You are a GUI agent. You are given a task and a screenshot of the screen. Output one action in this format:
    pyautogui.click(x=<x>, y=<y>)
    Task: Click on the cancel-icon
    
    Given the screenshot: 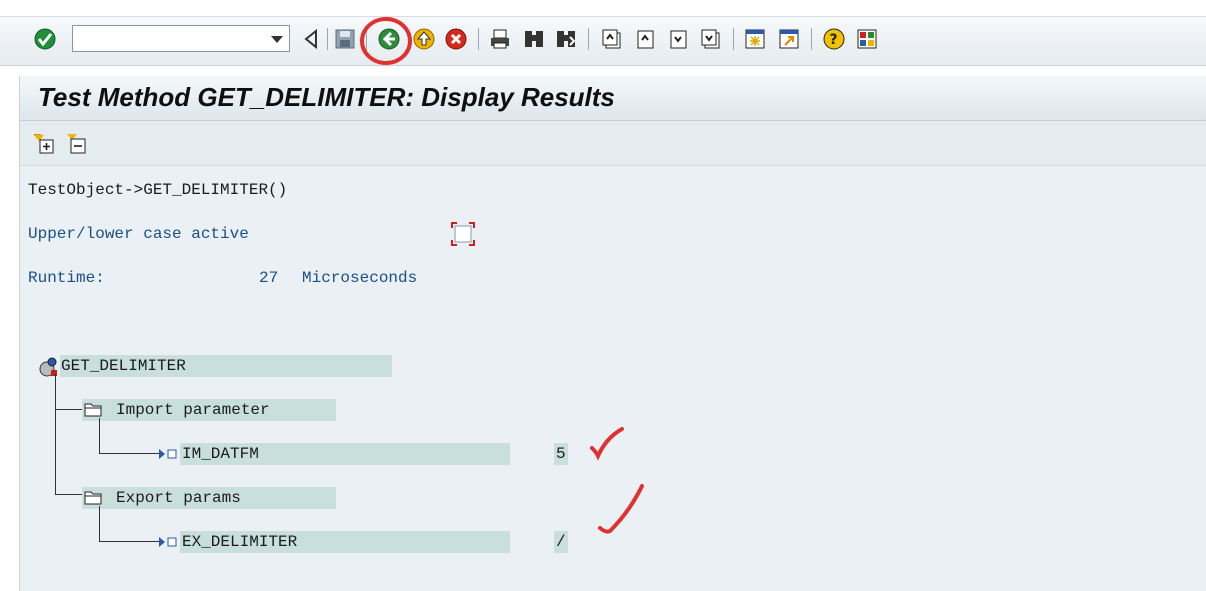 What is the action you would take?
    pyautogui.click(x=456, y=39)
    